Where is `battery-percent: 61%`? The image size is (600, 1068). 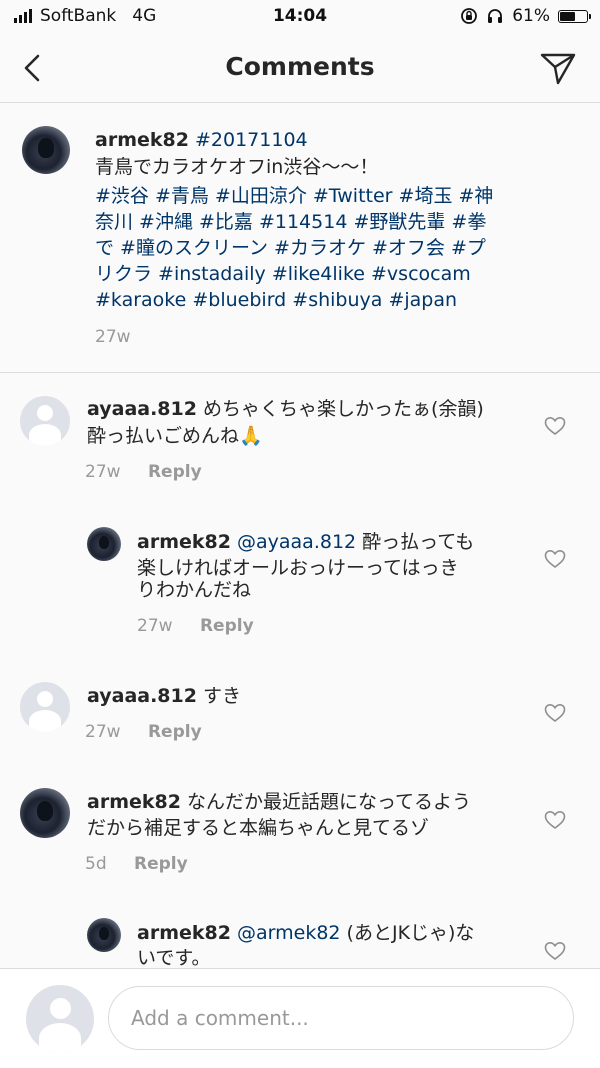 battery-percent: 61% is located at coordinates (531, 16).